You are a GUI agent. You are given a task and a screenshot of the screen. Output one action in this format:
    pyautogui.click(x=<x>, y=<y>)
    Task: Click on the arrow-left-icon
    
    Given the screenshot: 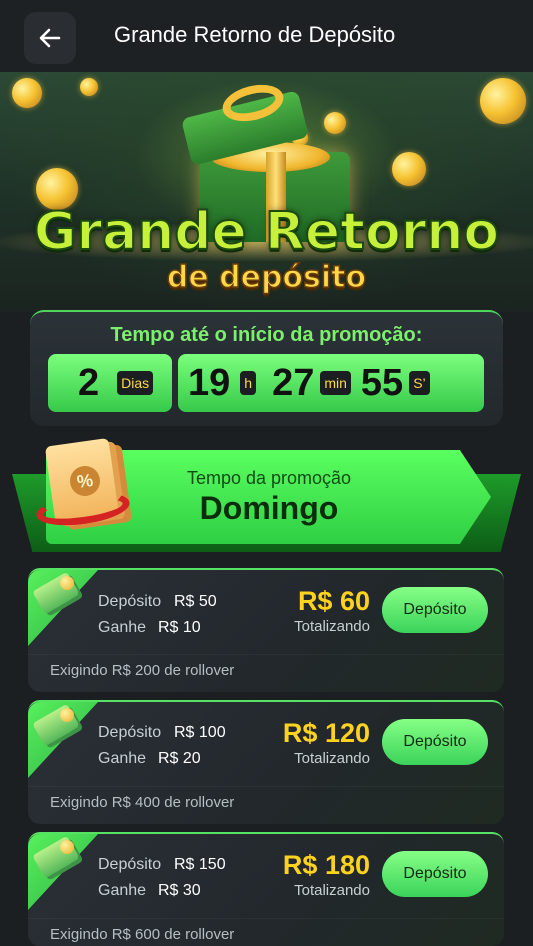 What is the action you would take?
    pyautogui.click(x=50, y=38)
    